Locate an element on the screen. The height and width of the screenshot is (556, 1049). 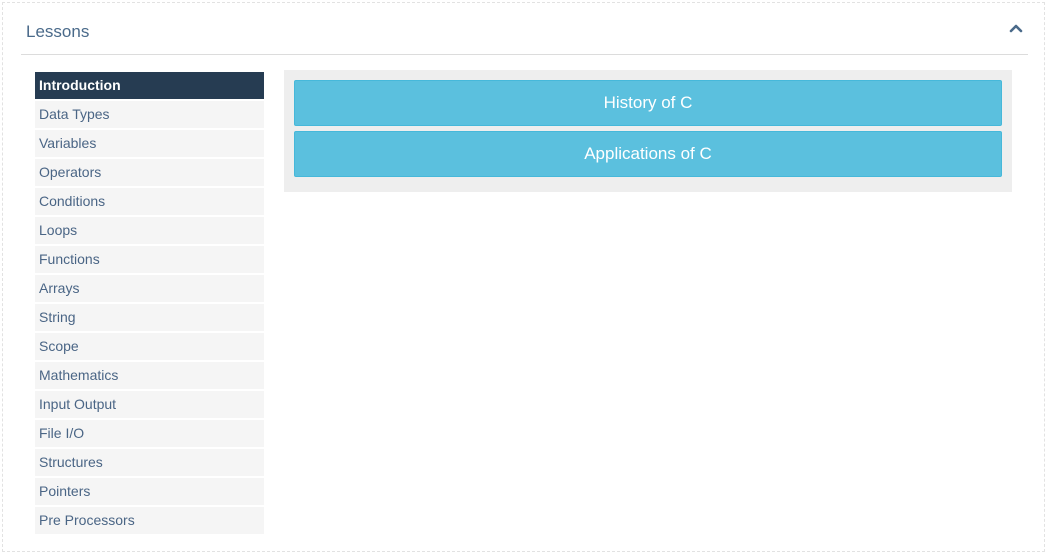
panel-header: Lessons is located at coordinates (524, 29).